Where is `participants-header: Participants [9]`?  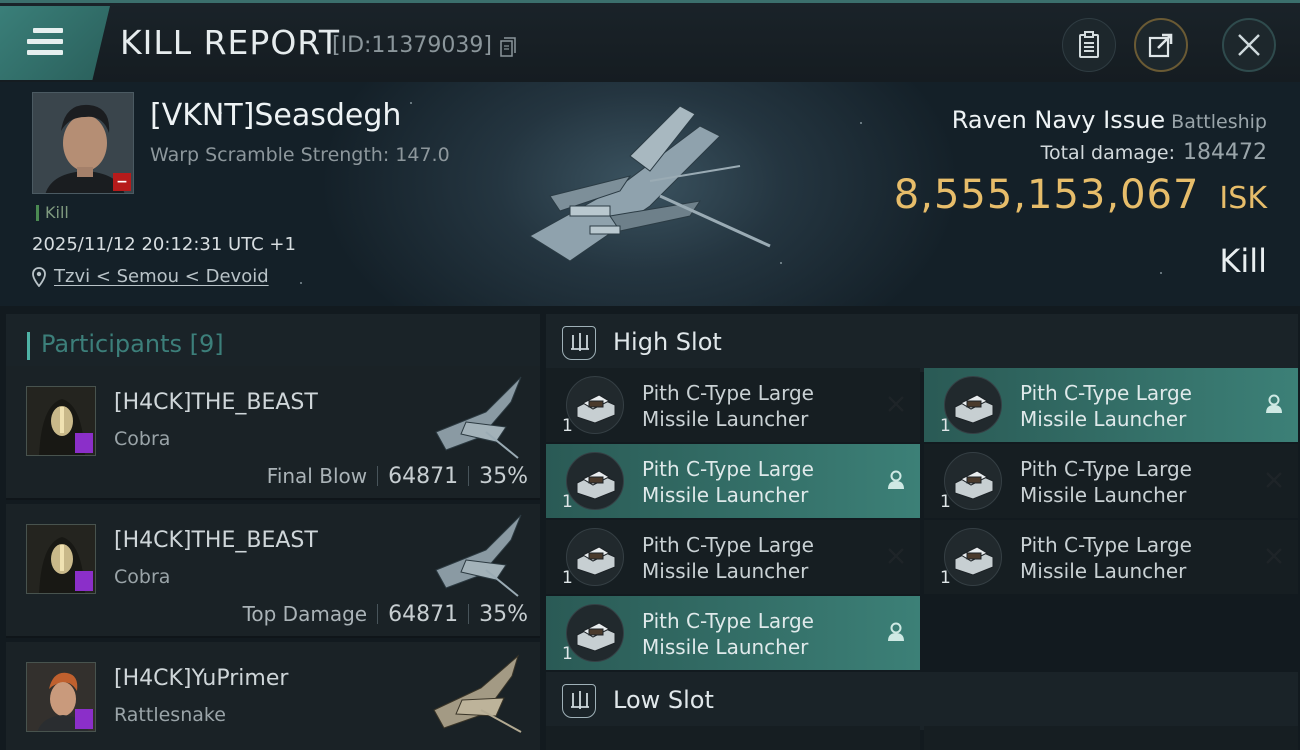
participants-header: Participants [9] is located at coordinates (273, 343).